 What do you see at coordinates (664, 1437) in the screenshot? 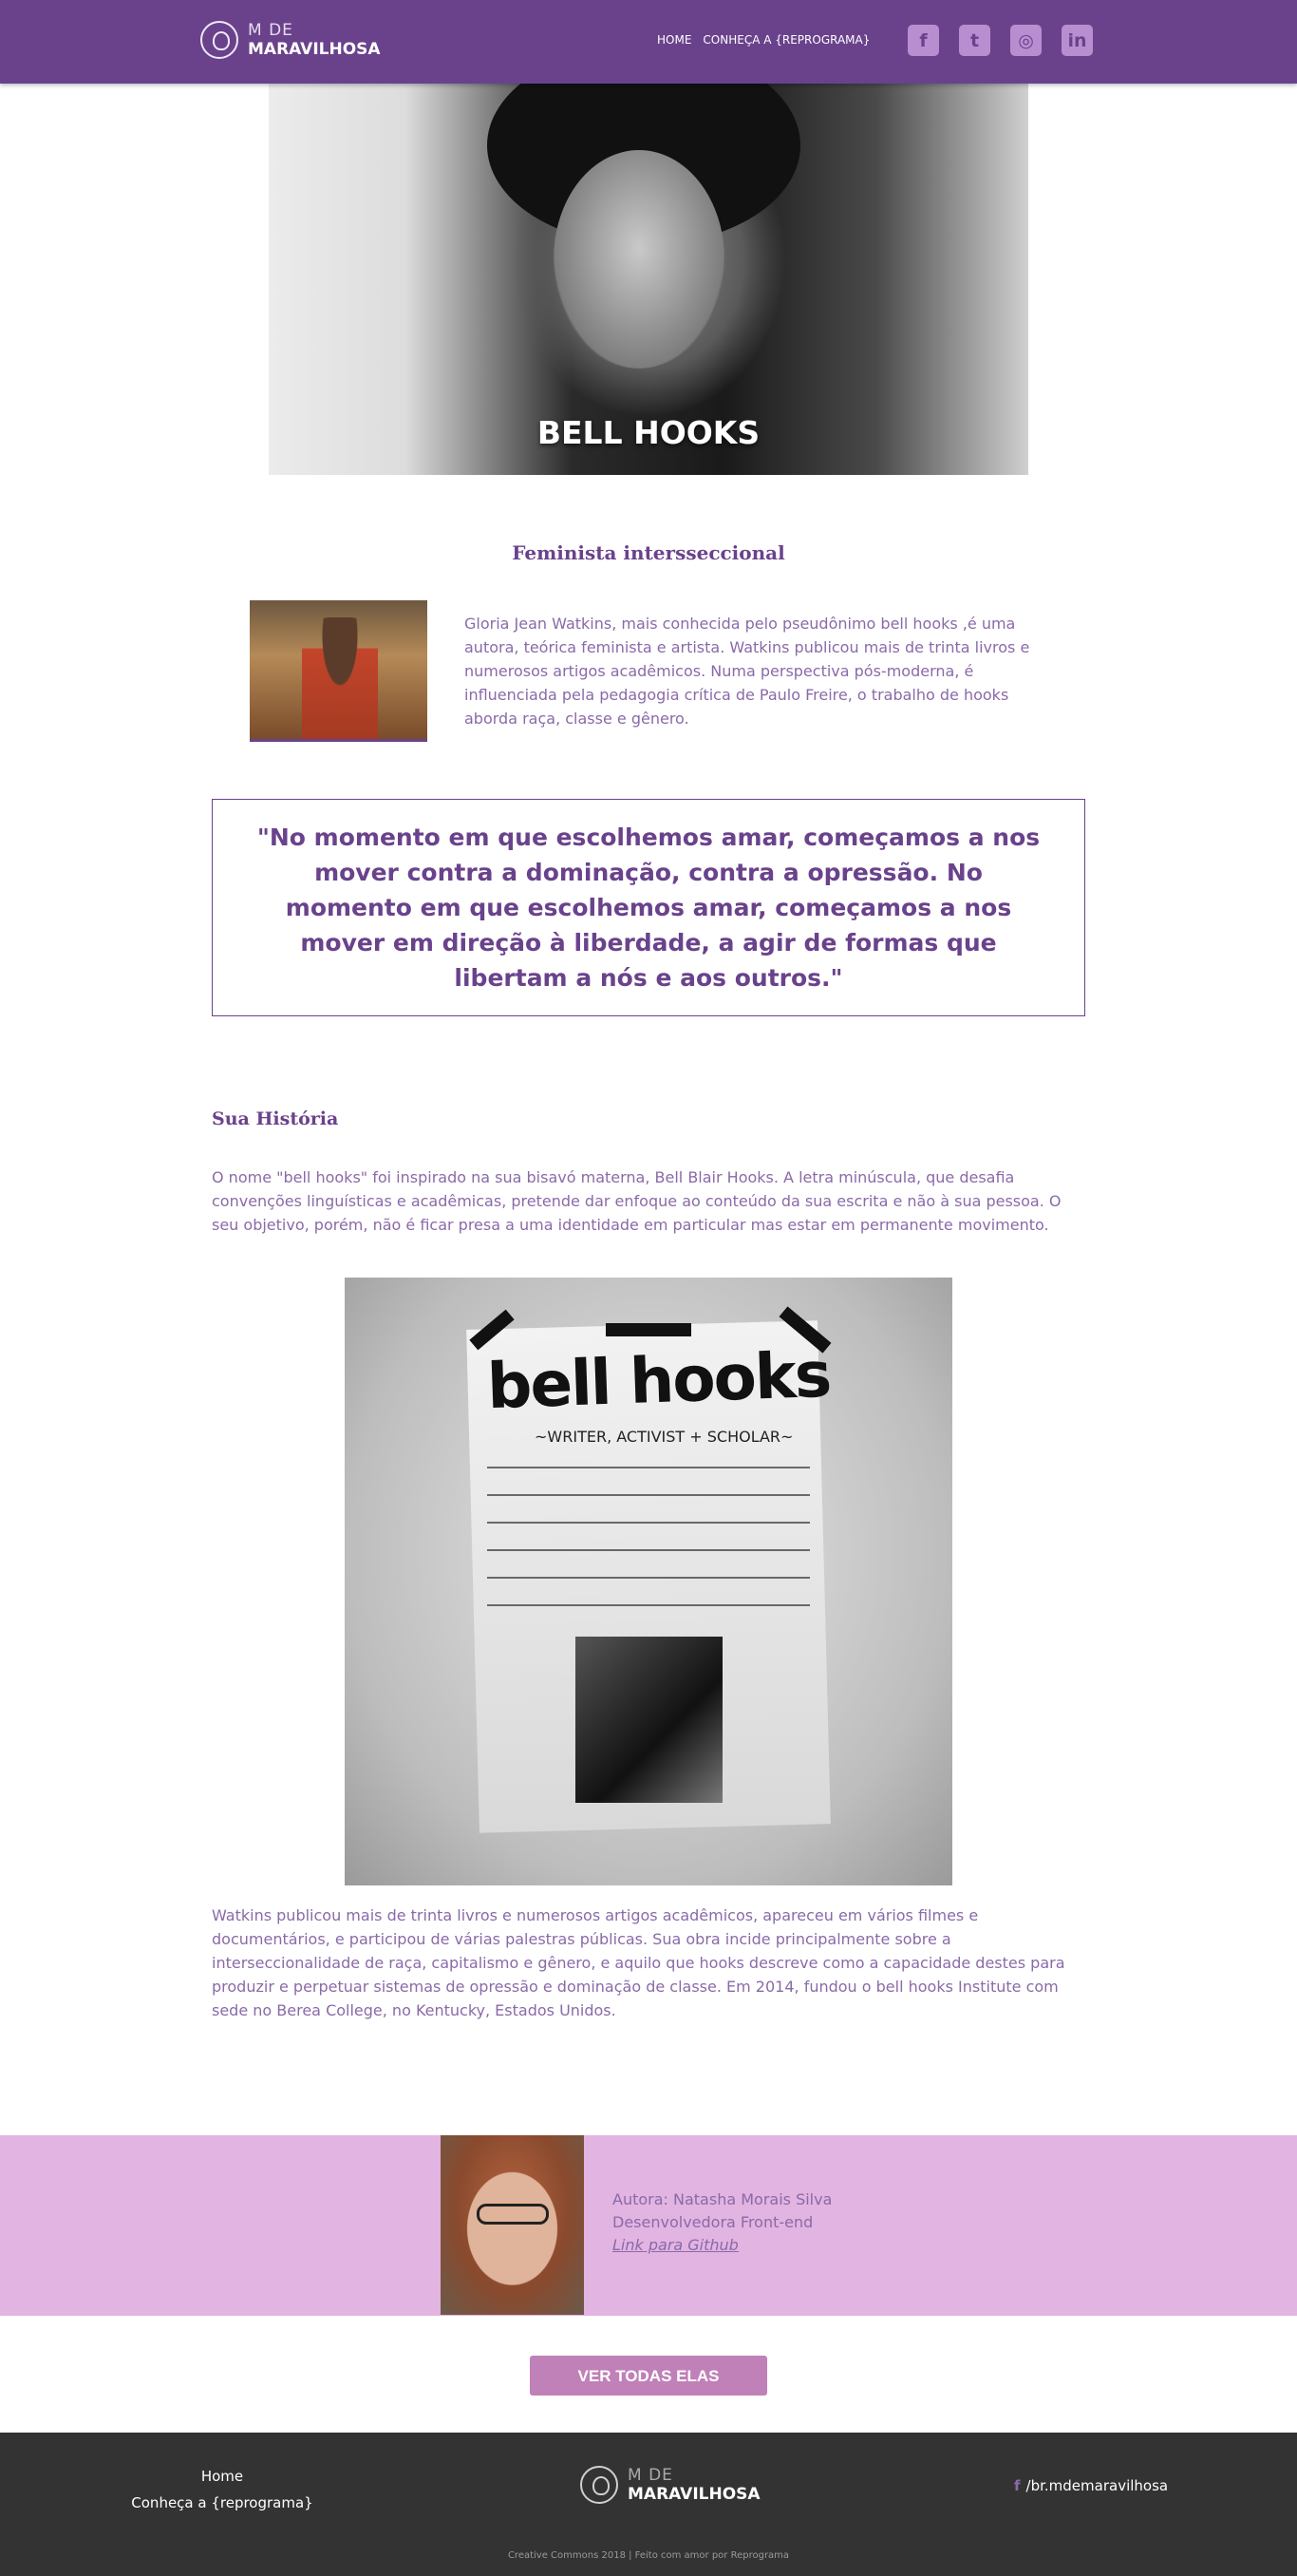
I see `poster-subtitle: ~WRITER, ACTIVIST + SCHOLAR~` at bounding box center [664, 1437].